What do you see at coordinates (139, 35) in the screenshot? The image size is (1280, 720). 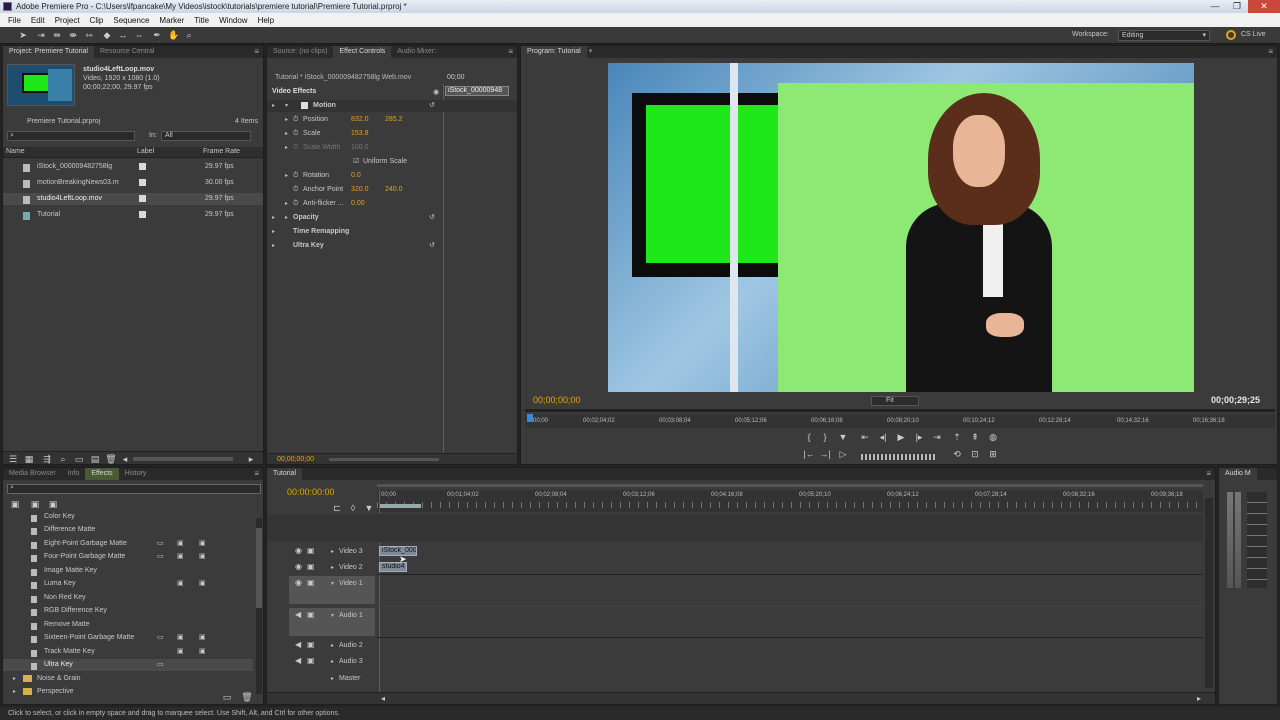 I see `slide-tool-icon: ⇔` at bounding box center [139, 35].